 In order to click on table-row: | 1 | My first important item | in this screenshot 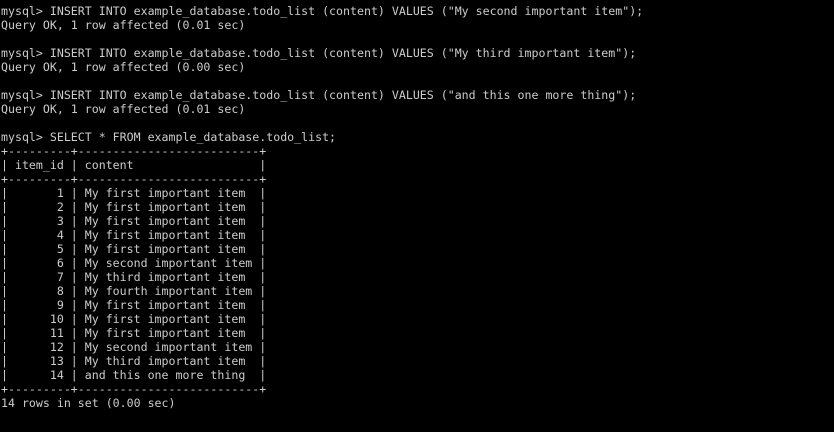, I will do `click(134, 193)`.